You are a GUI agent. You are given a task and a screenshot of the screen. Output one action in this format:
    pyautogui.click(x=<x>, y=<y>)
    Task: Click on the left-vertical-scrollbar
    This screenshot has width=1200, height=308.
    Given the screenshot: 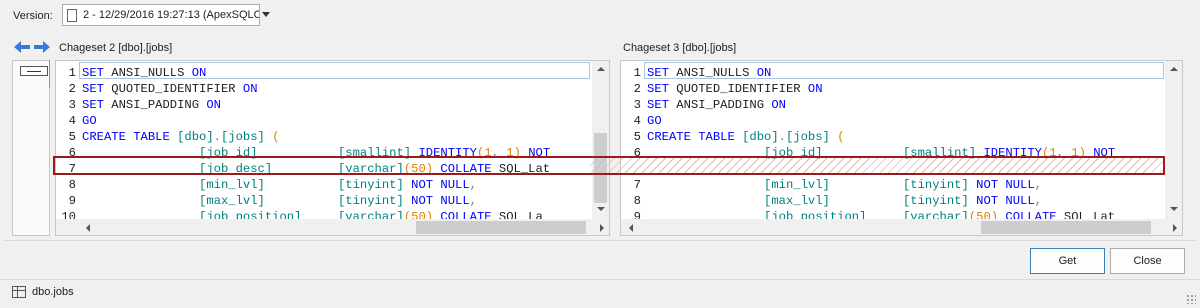 What is the action you would take?
    pyautogui.click(x=600, y=140)
    